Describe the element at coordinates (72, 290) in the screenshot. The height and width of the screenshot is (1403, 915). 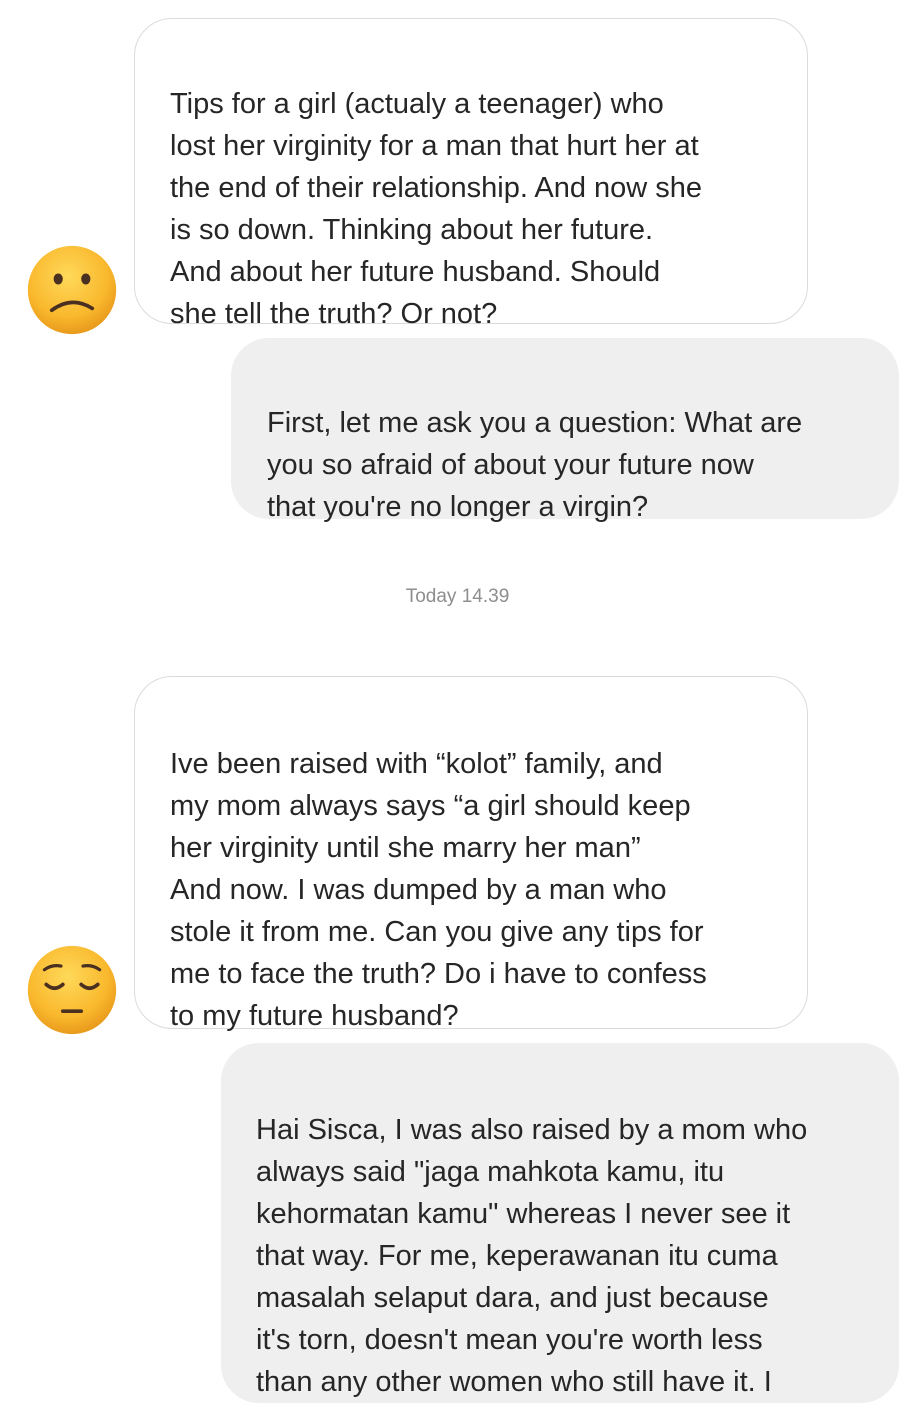
I see `confused-face-emoji-icon` at that location.